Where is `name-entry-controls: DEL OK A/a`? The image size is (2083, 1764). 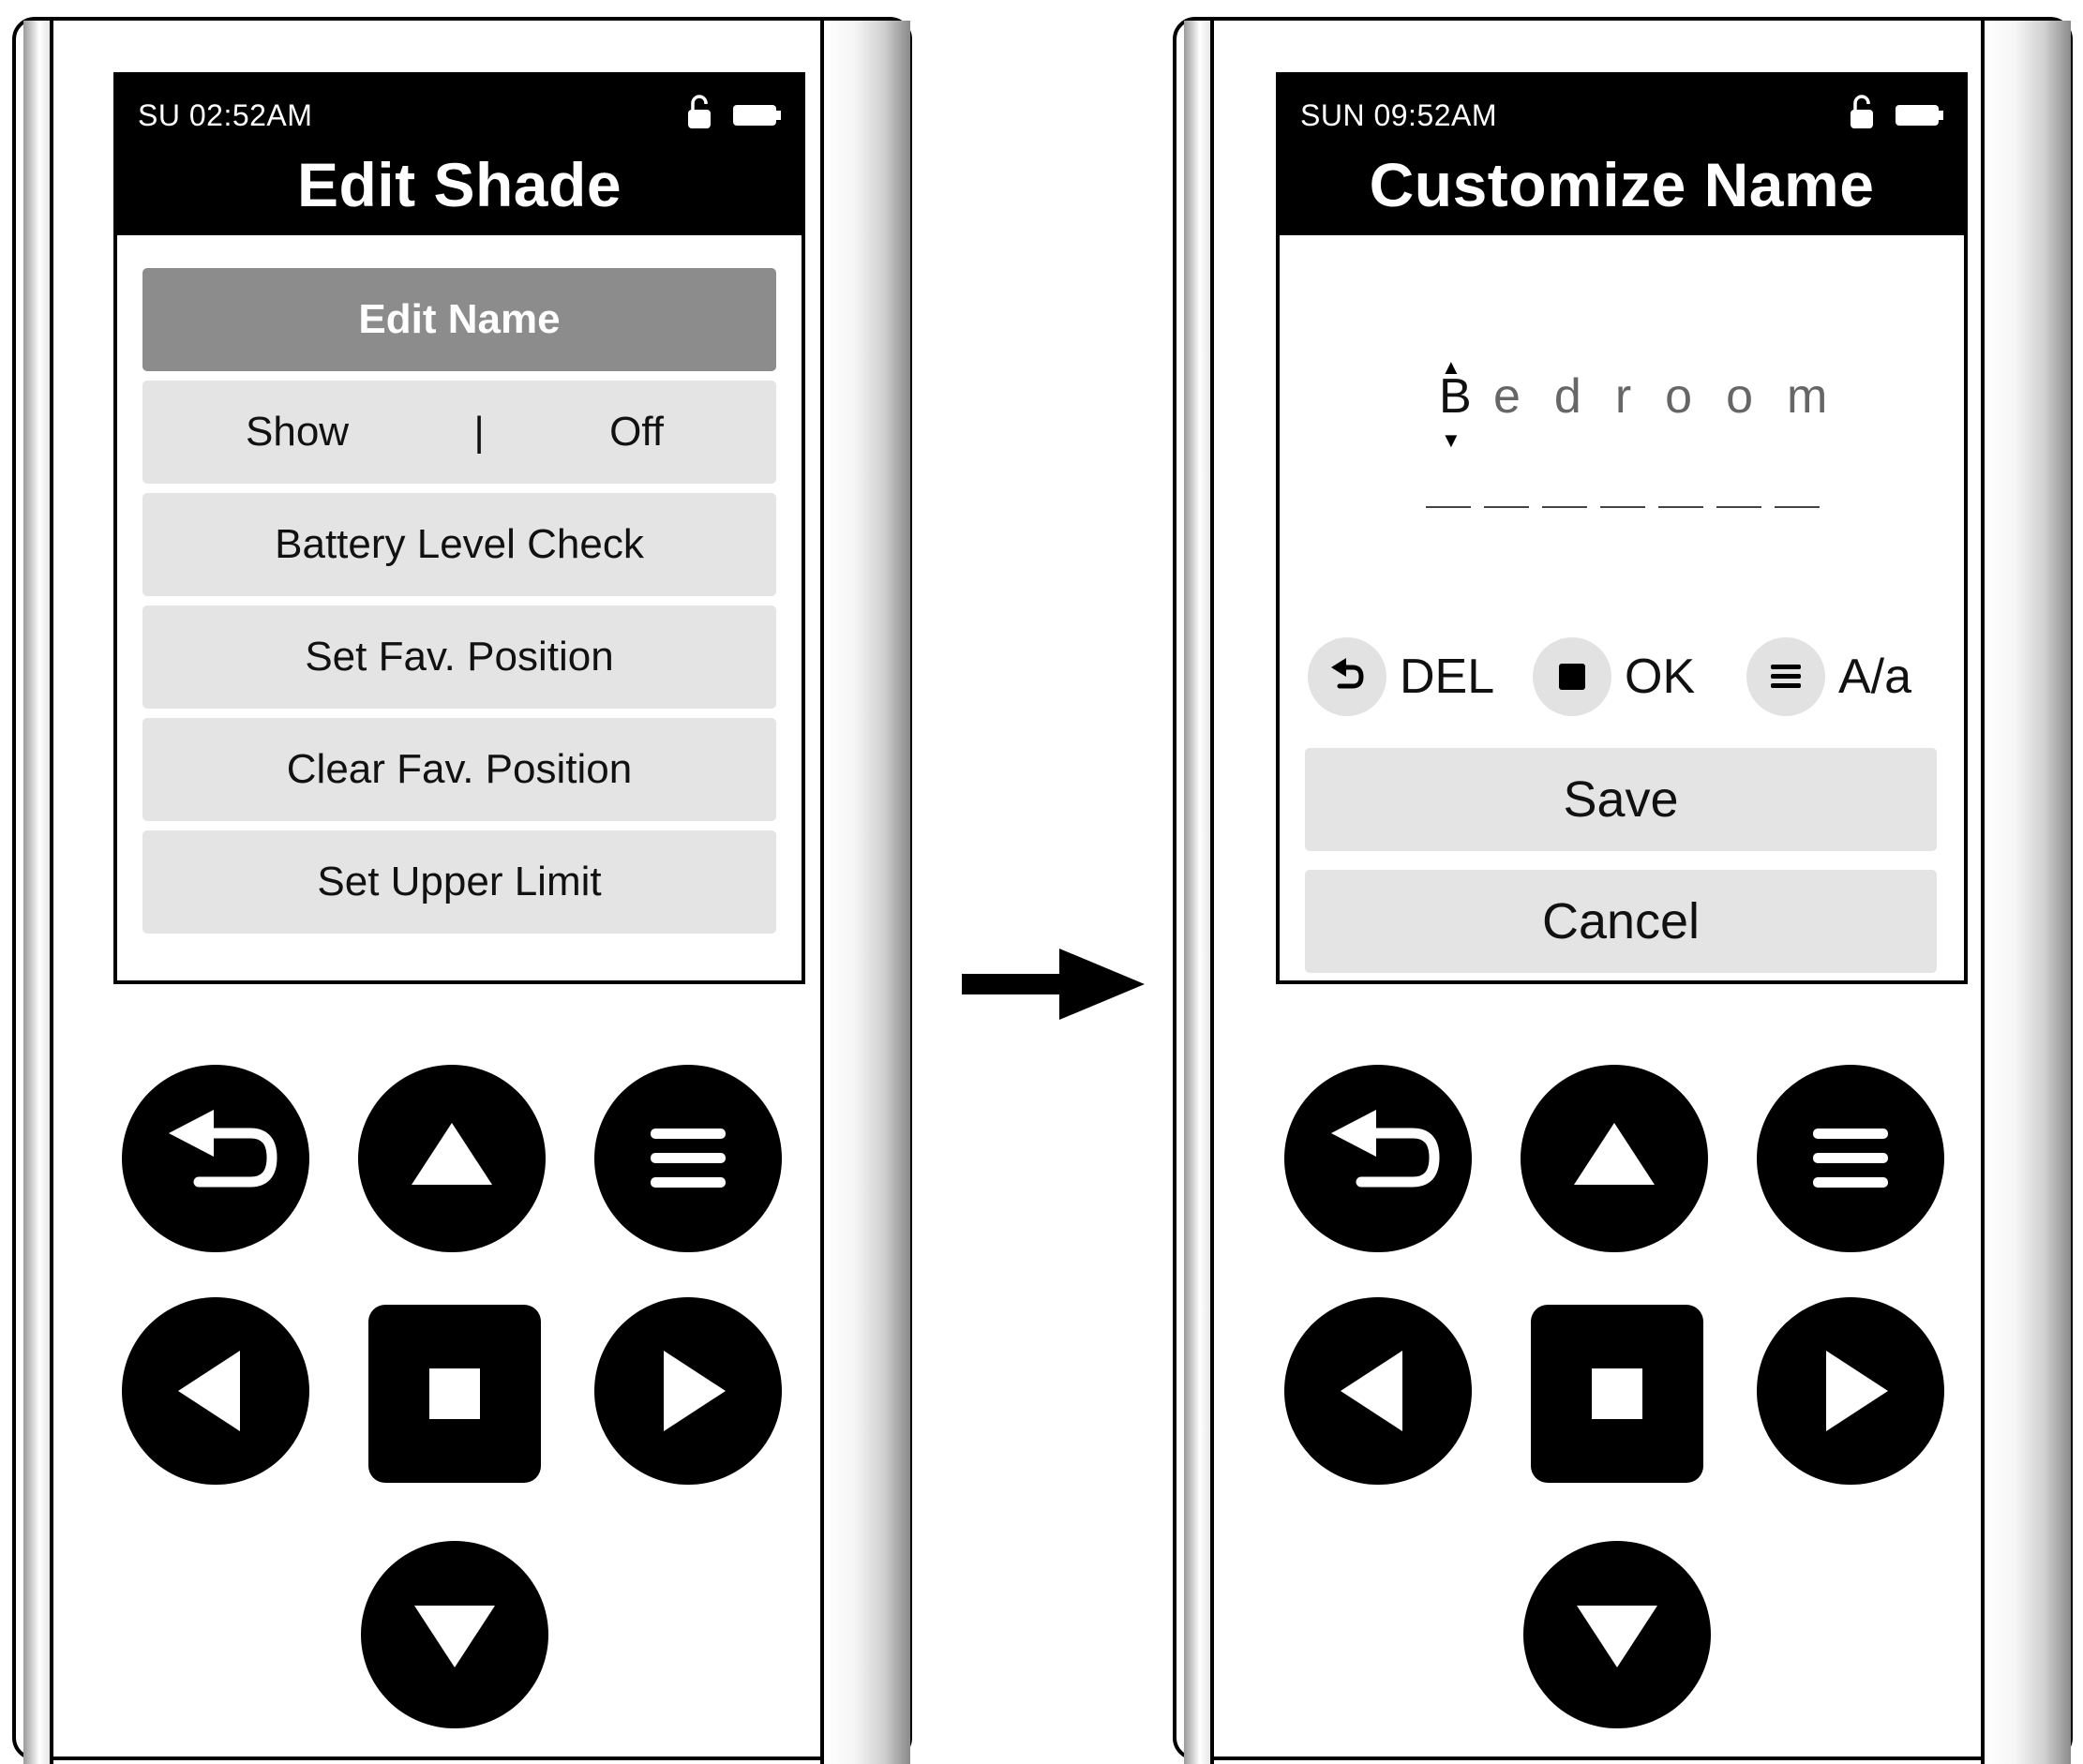
name-entry-controls: DEL OK A/a is located at coordinates (1626, 677).